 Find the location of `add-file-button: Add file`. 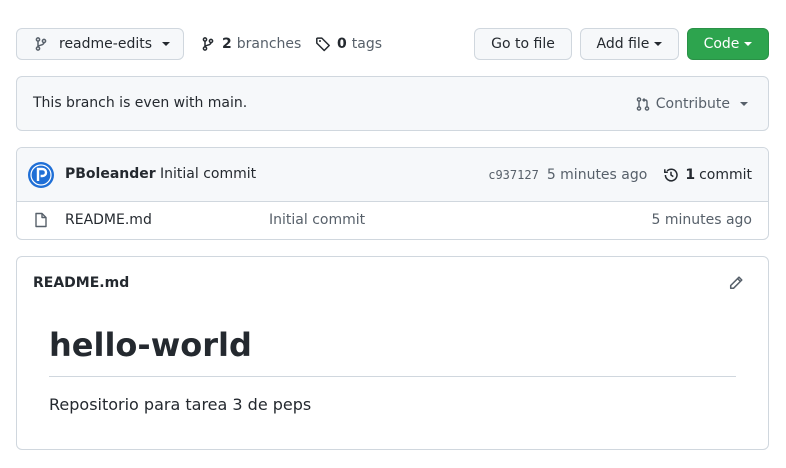

add-file-button: Add file is located at coordinates (629, 44).